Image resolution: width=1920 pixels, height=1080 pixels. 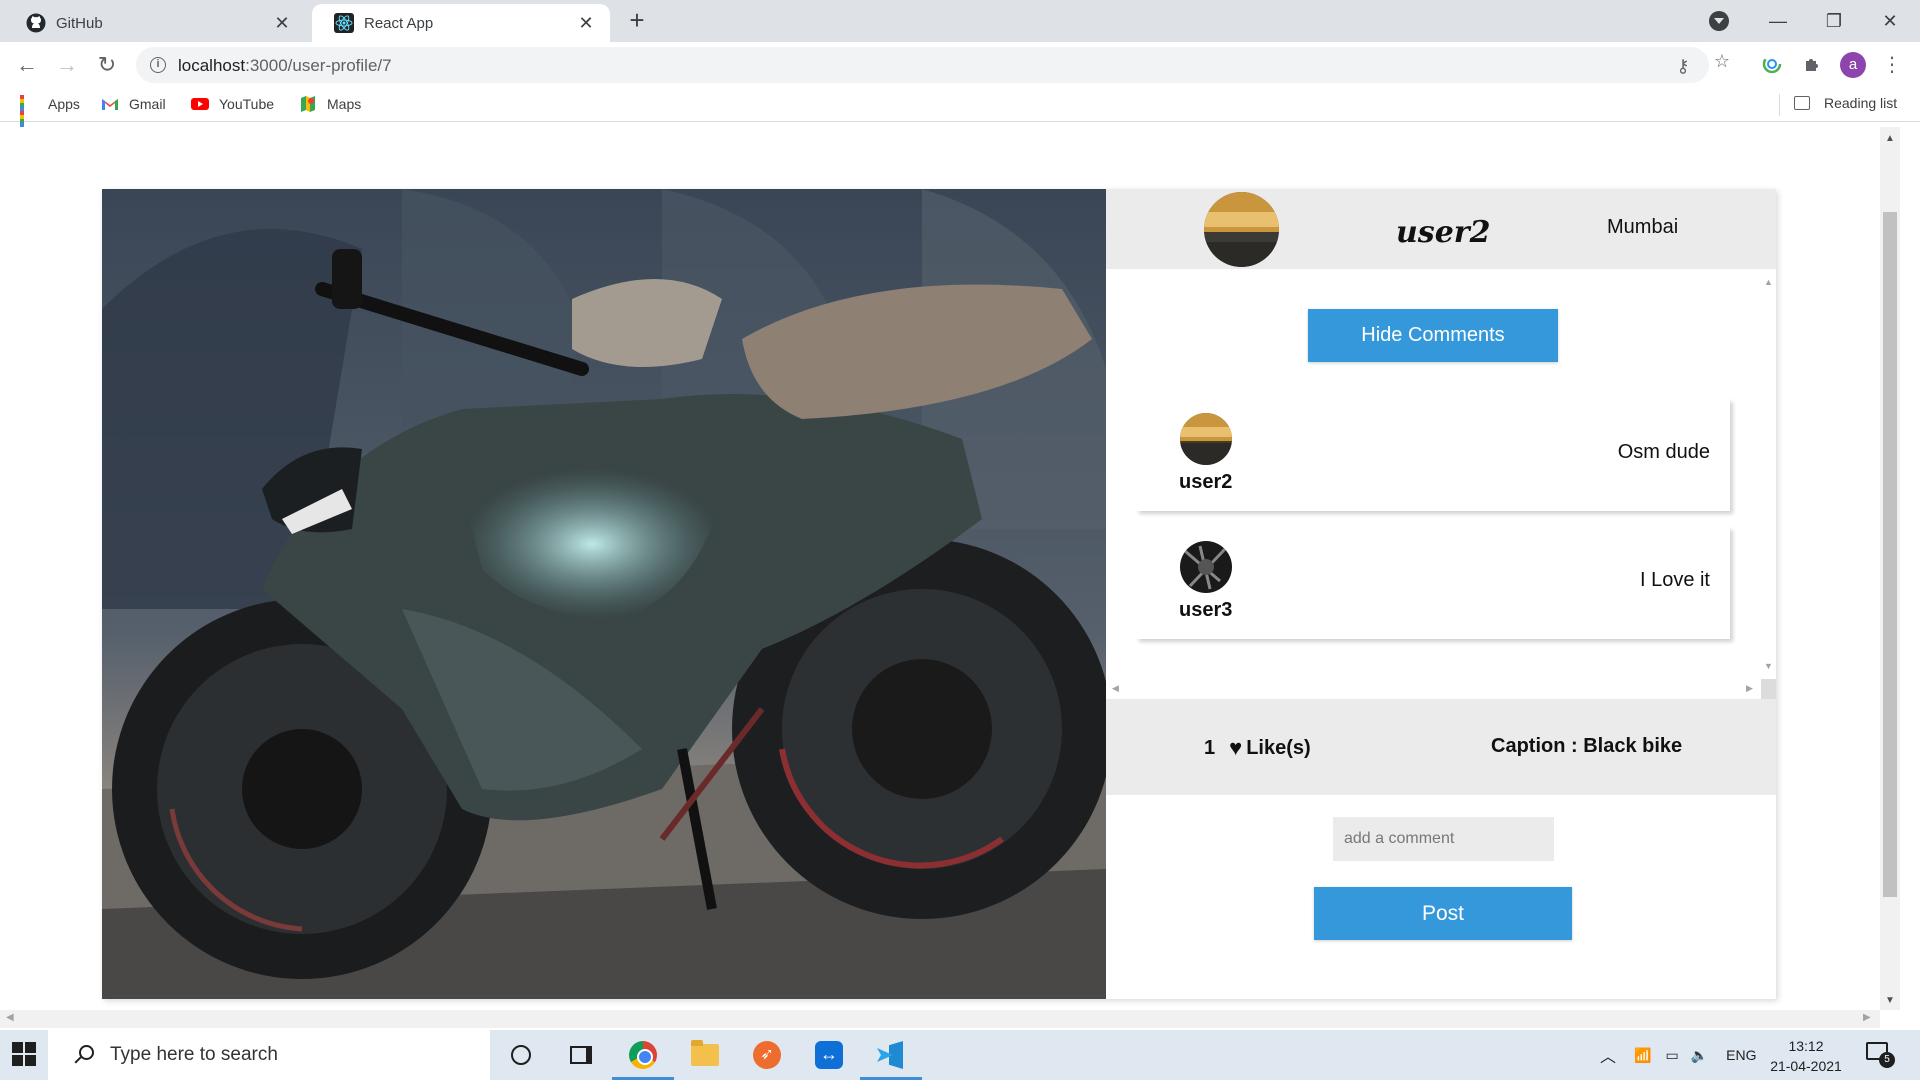 What do you see at coordinates (155, 23) in the screenshot?
I see `tab-github: GitHub ✕` at bounding box center [155, 23].